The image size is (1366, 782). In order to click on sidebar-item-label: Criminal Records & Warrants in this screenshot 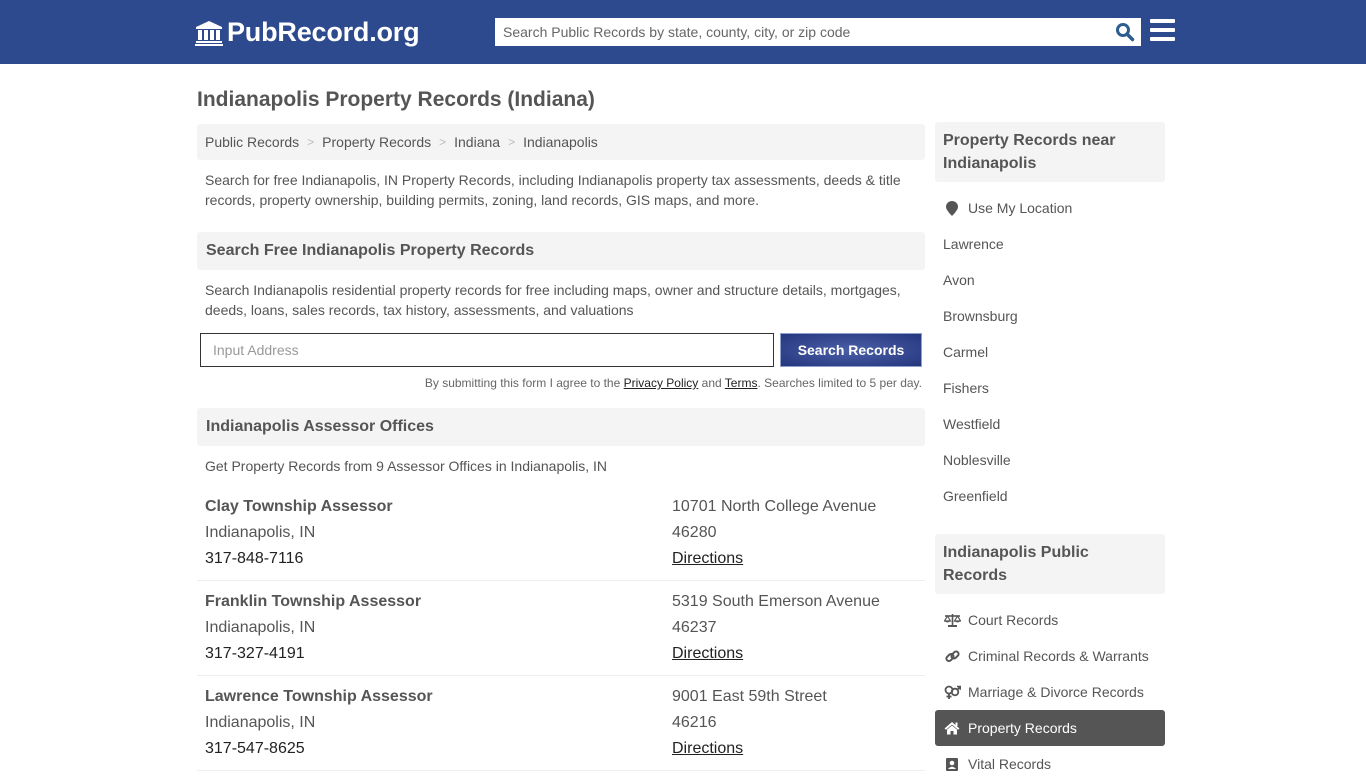, I will do `click(1058, 656)`.